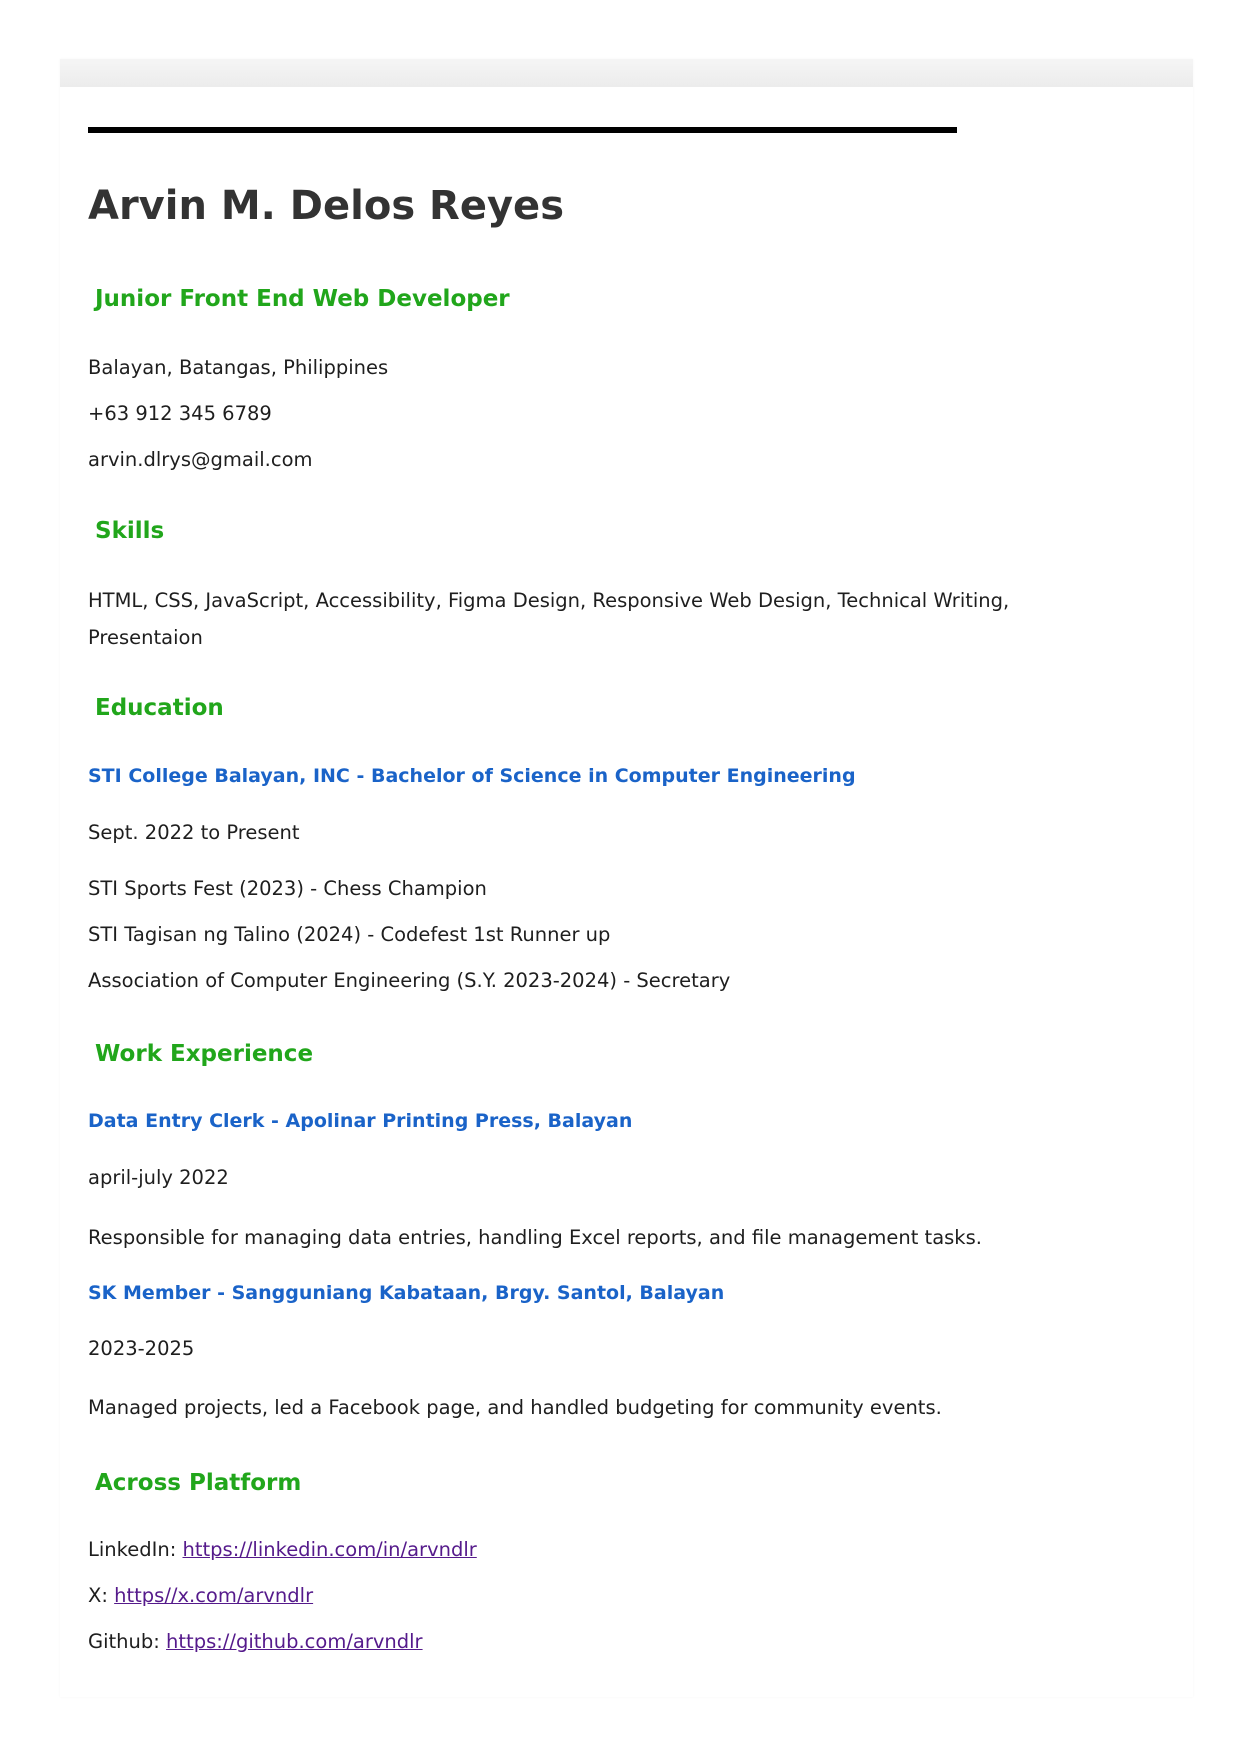  What do you see at coordinates (180, 413) in the screenshot?
I see `contact-phone: +63 912 345 6789` at bounding box center [180, 413].